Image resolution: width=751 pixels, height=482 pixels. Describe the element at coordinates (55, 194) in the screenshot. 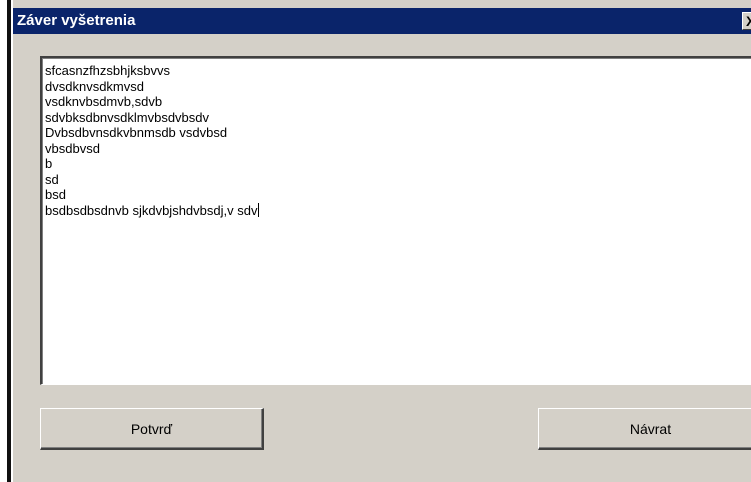

I see `text-line: bsd` at that location.